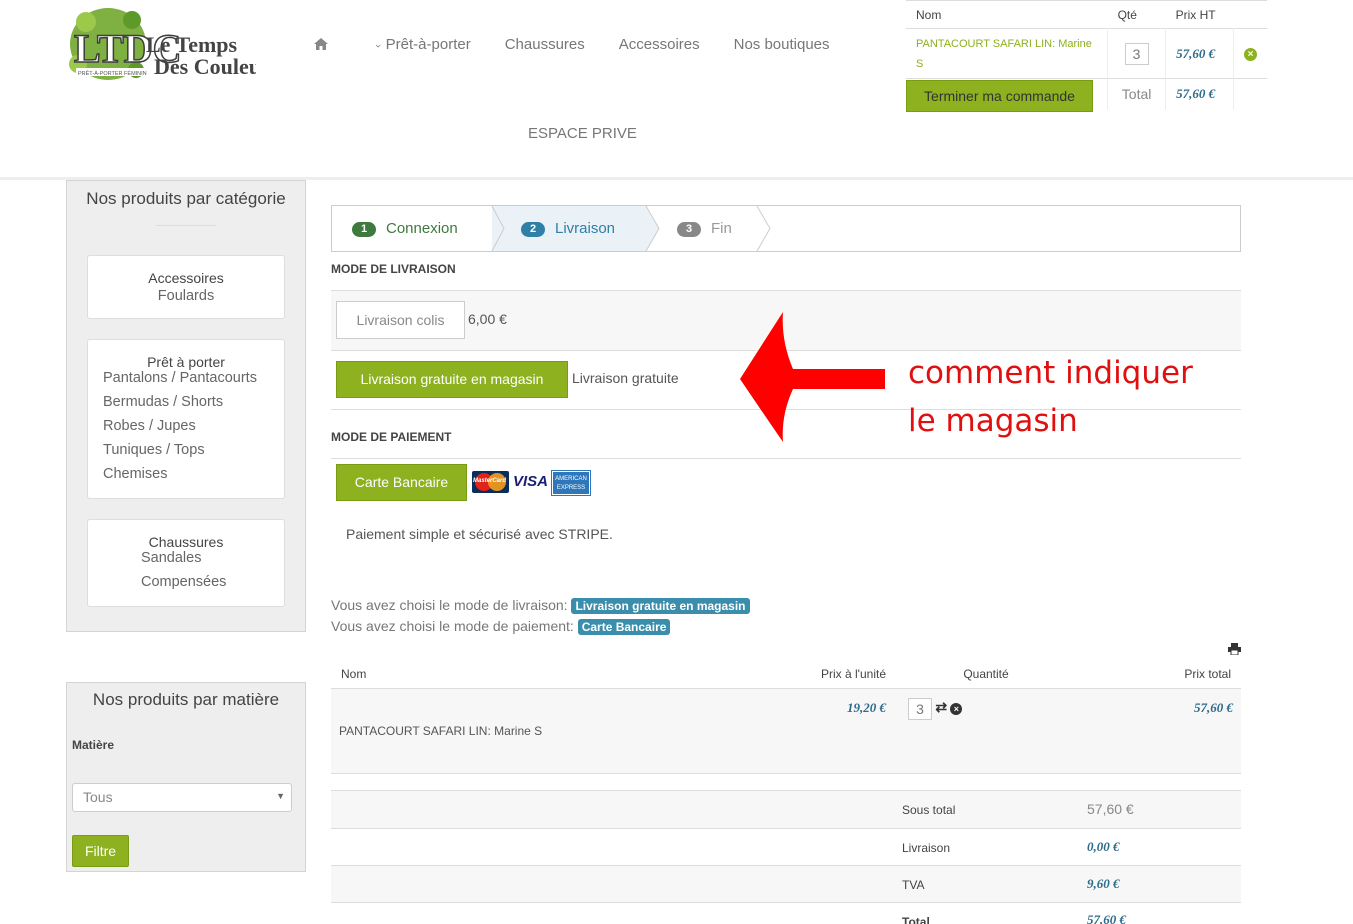  I want to click on category-link: Sandales, so click(186, 558).